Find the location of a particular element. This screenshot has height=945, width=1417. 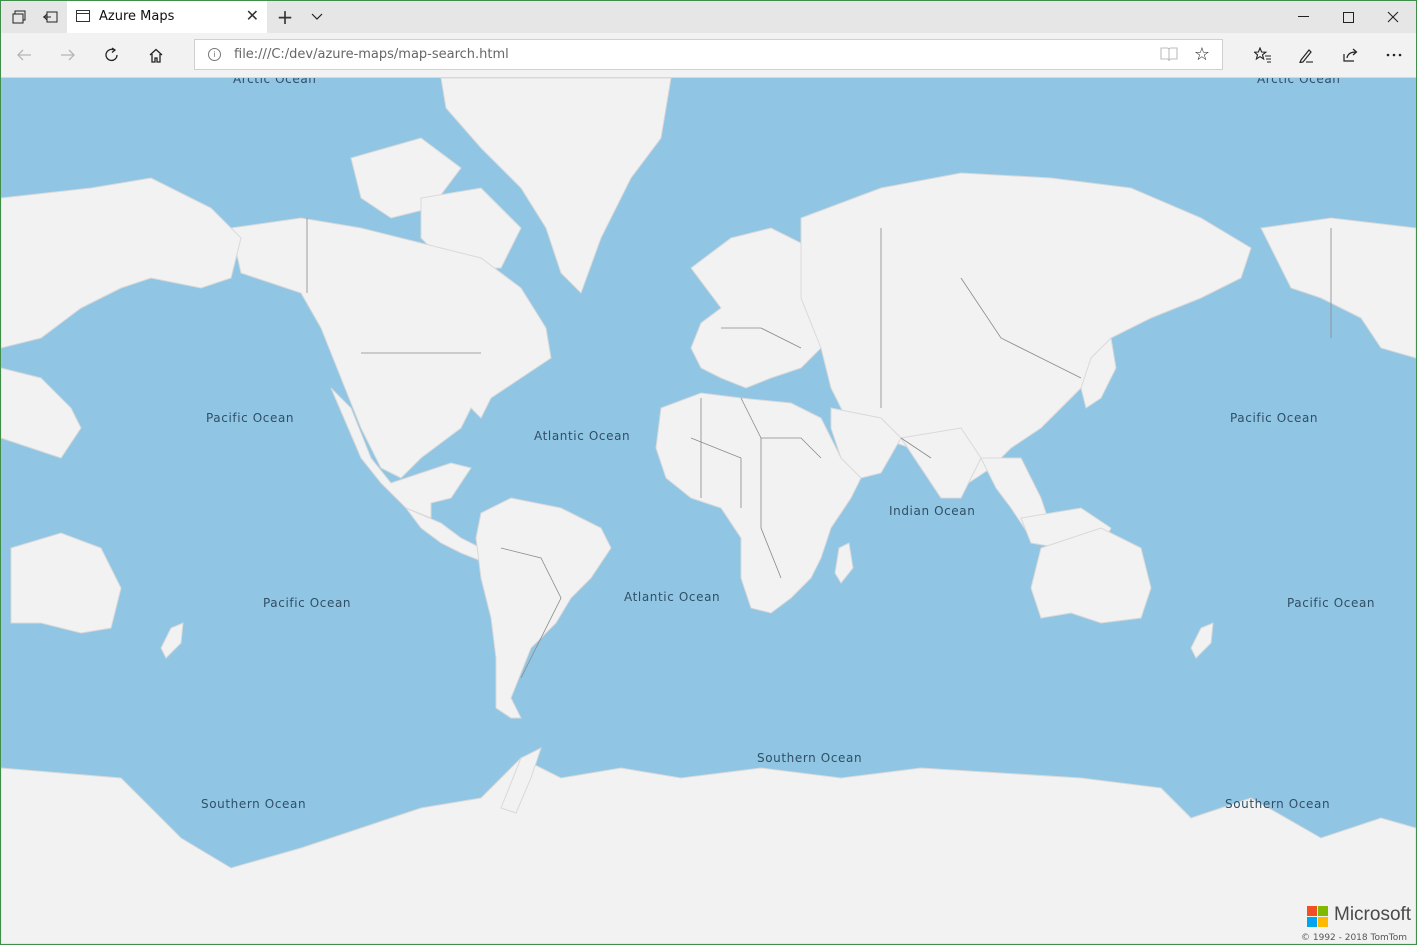

more-options-icon is located at coordinates (1394, 55).